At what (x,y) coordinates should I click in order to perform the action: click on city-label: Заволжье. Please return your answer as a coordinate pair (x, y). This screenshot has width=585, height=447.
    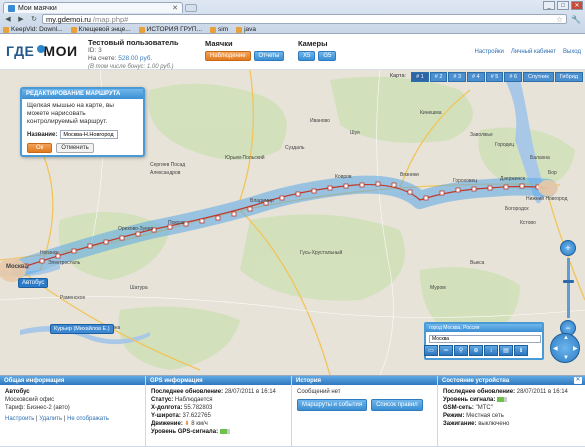
    Looking at the image, I should click on (481, 135).